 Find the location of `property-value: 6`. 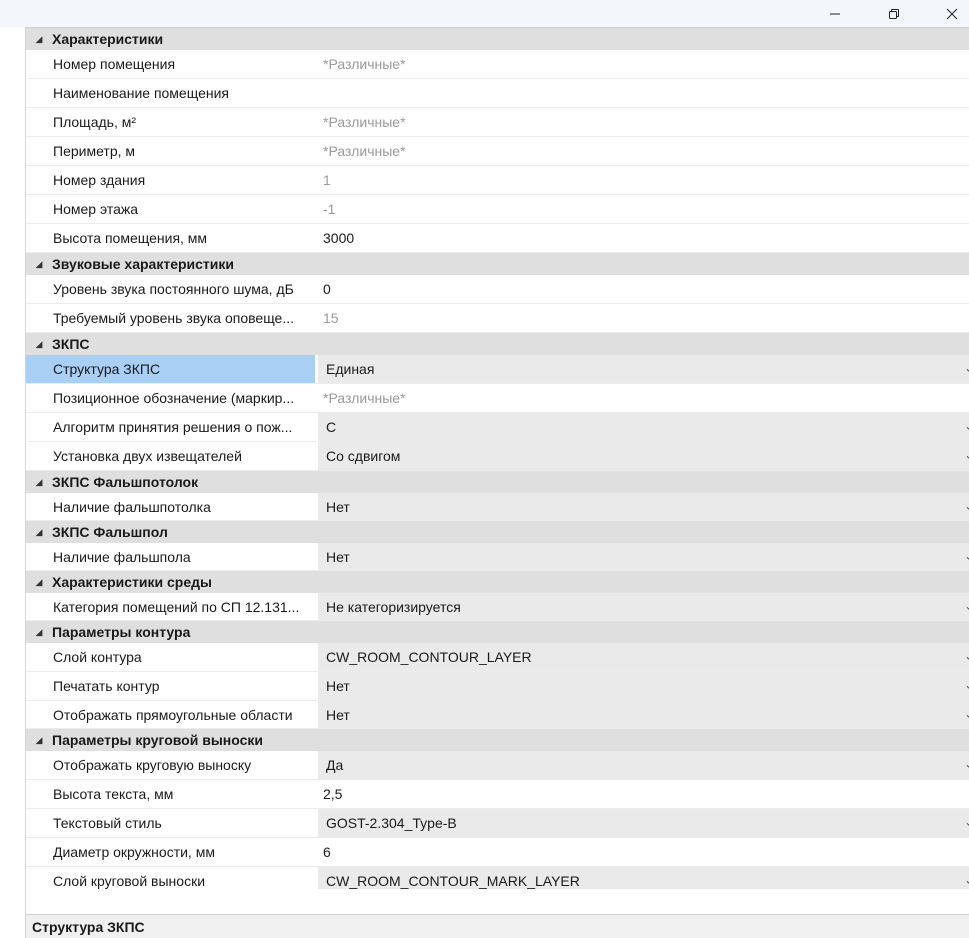

property-value: 6 is located at coordinates (642, 852).